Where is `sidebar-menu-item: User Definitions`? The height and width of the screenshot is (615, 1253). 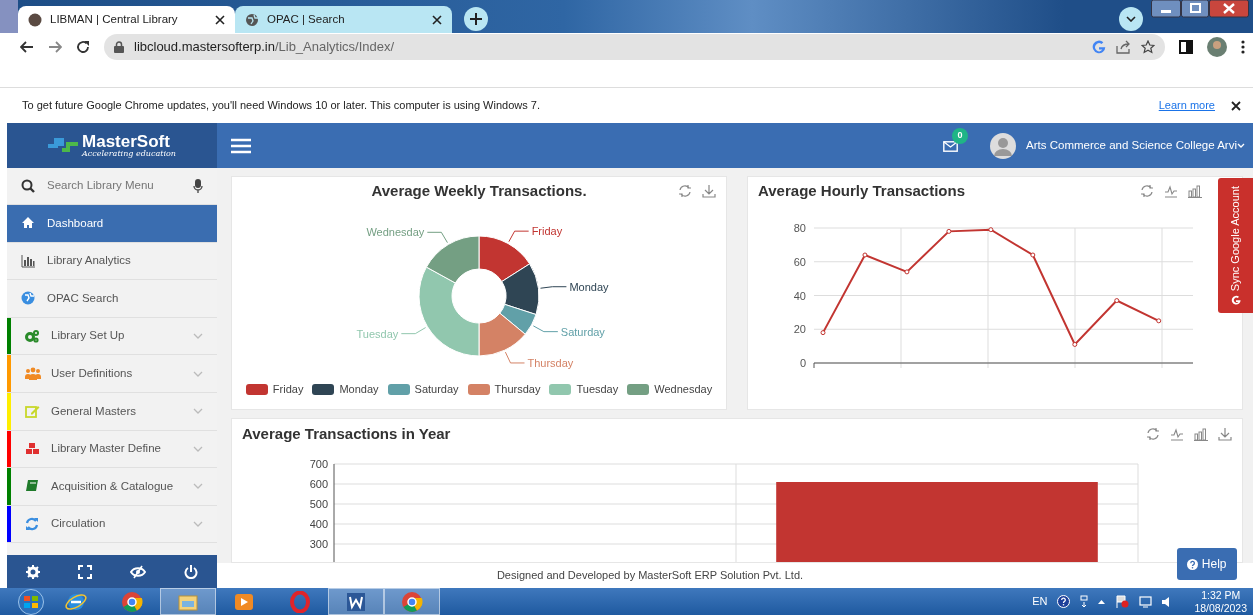
sidebar-menu-item: User Definitions is located at coordinates (112, 374).